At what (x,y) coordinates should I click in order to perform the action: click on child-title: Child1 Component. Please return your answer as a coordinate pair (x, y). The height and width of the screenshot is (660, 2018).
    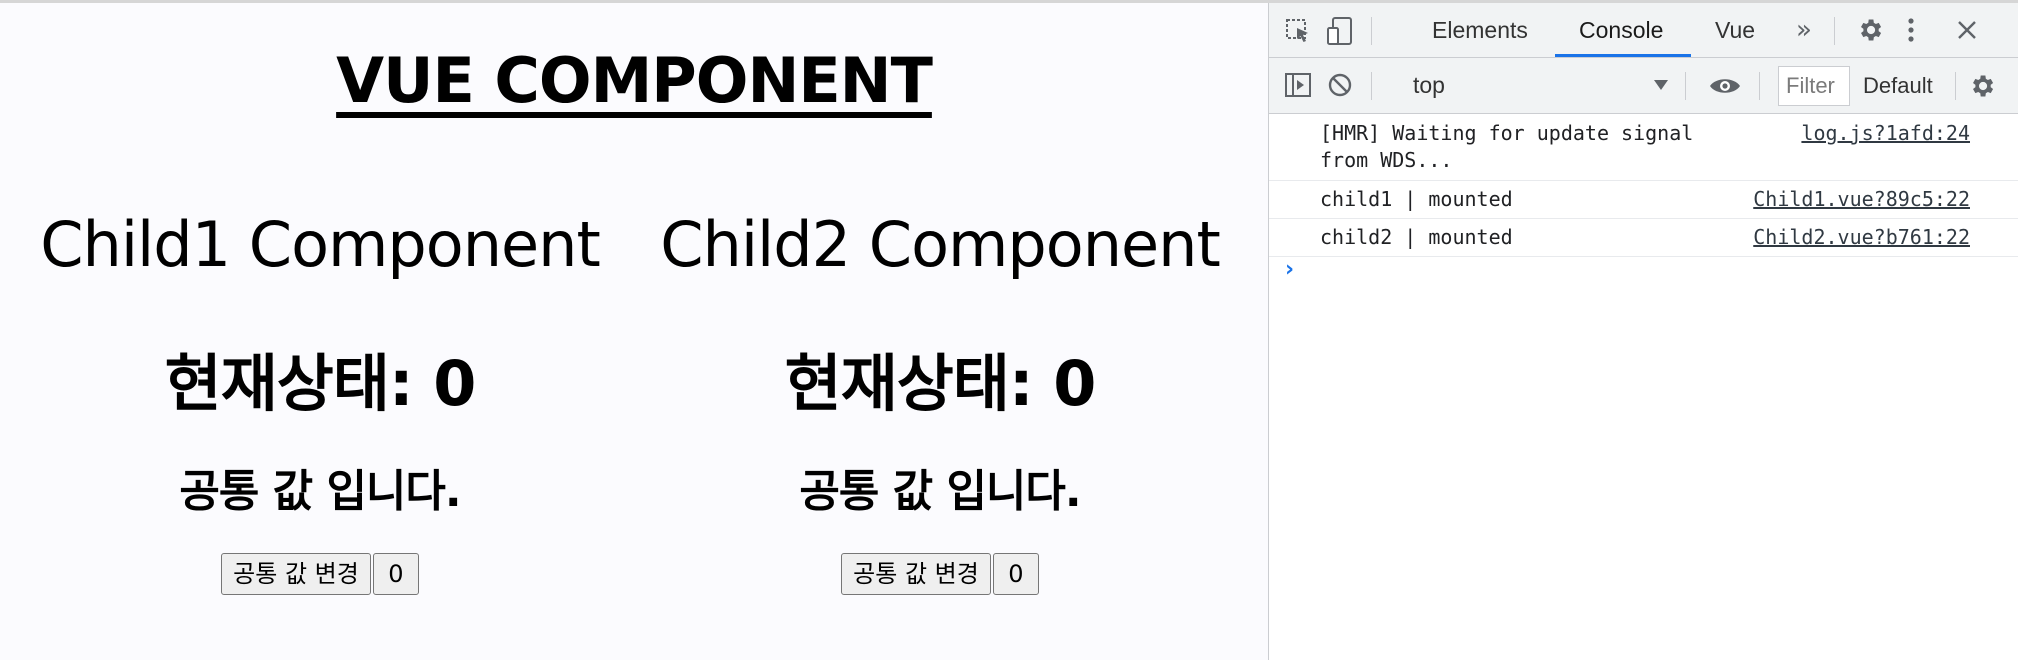
    Looking at the image, I should click on (320, 244).